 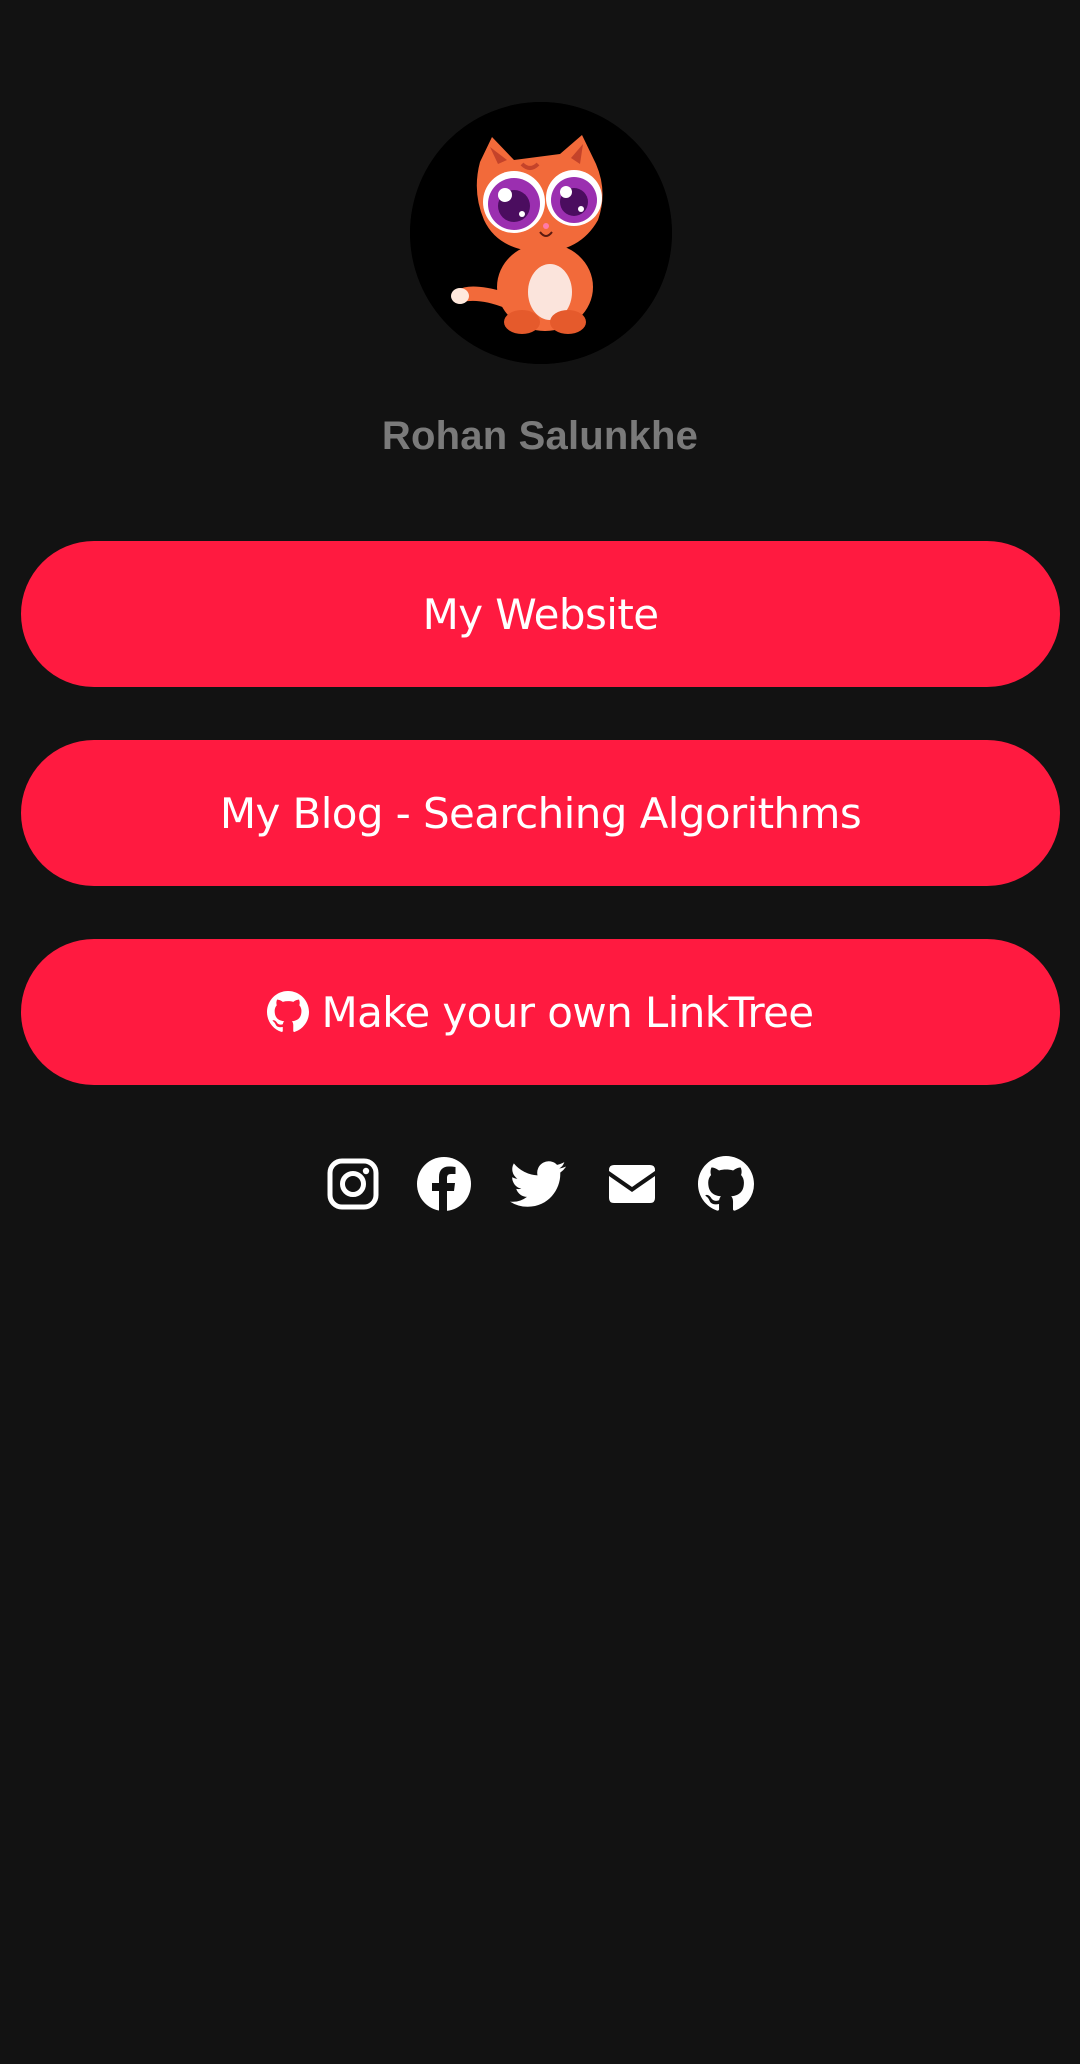 I want to click on twitter-icon, so click(x=538, y=1184).